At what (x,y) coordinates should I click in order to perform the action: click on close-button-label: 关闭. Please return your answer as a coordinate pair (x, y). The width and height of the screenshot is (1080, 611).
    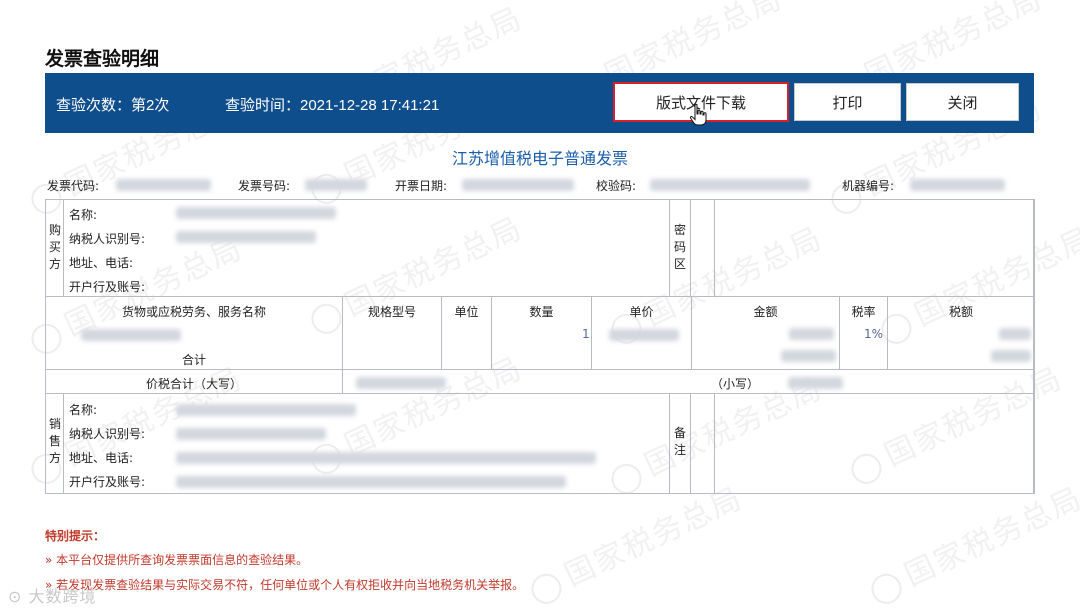
    Looking at the image, I should click on (962, 102).